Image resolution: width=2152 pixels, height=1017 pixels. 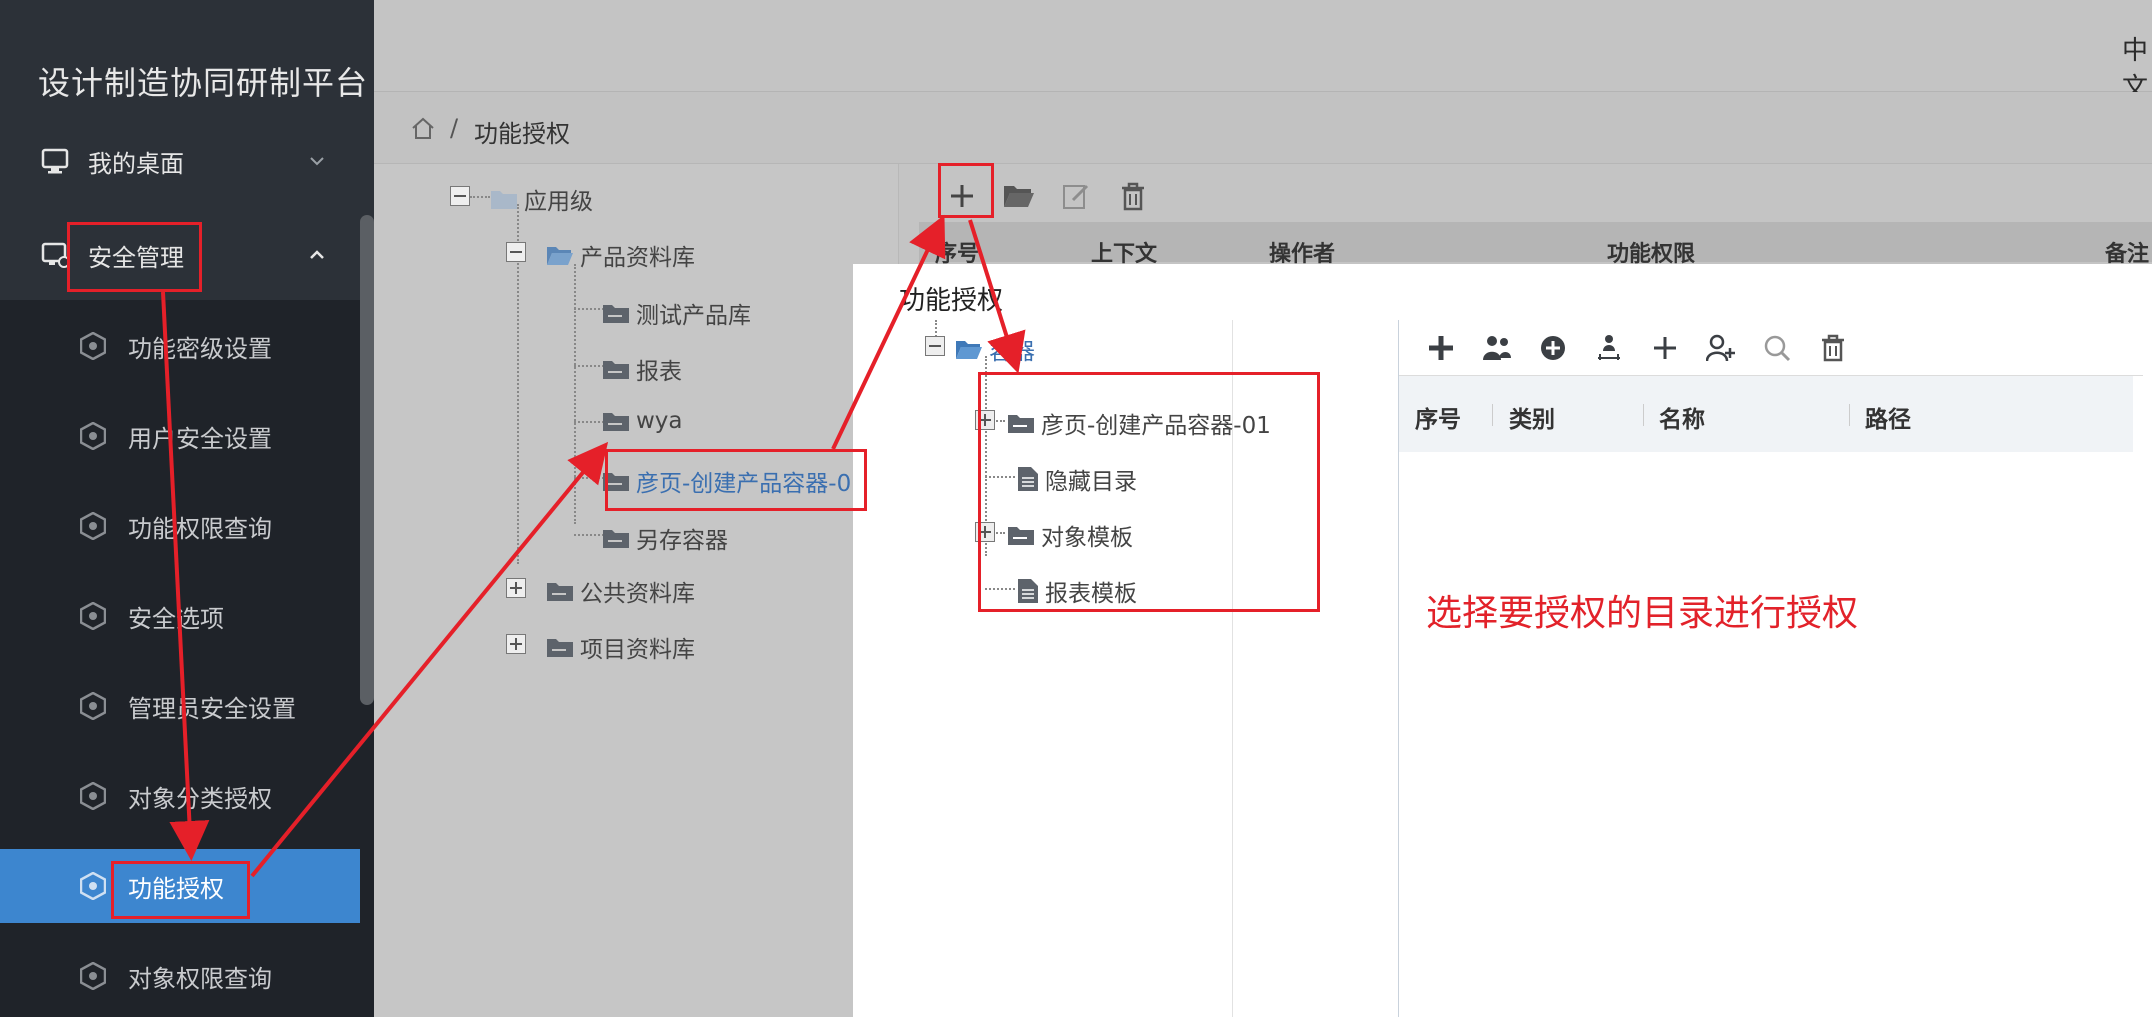 What do you see at coordinates (1012, 352) in the screenshot?
I see `tree-node-label: 容器` at bounding box center [1012, 352].